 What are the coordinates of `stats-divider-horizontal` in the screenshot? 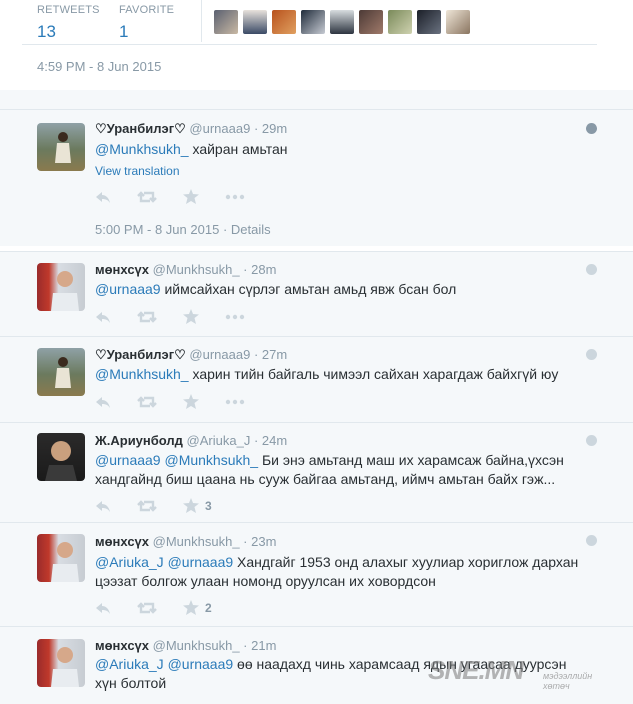 It's located at (309, 44).